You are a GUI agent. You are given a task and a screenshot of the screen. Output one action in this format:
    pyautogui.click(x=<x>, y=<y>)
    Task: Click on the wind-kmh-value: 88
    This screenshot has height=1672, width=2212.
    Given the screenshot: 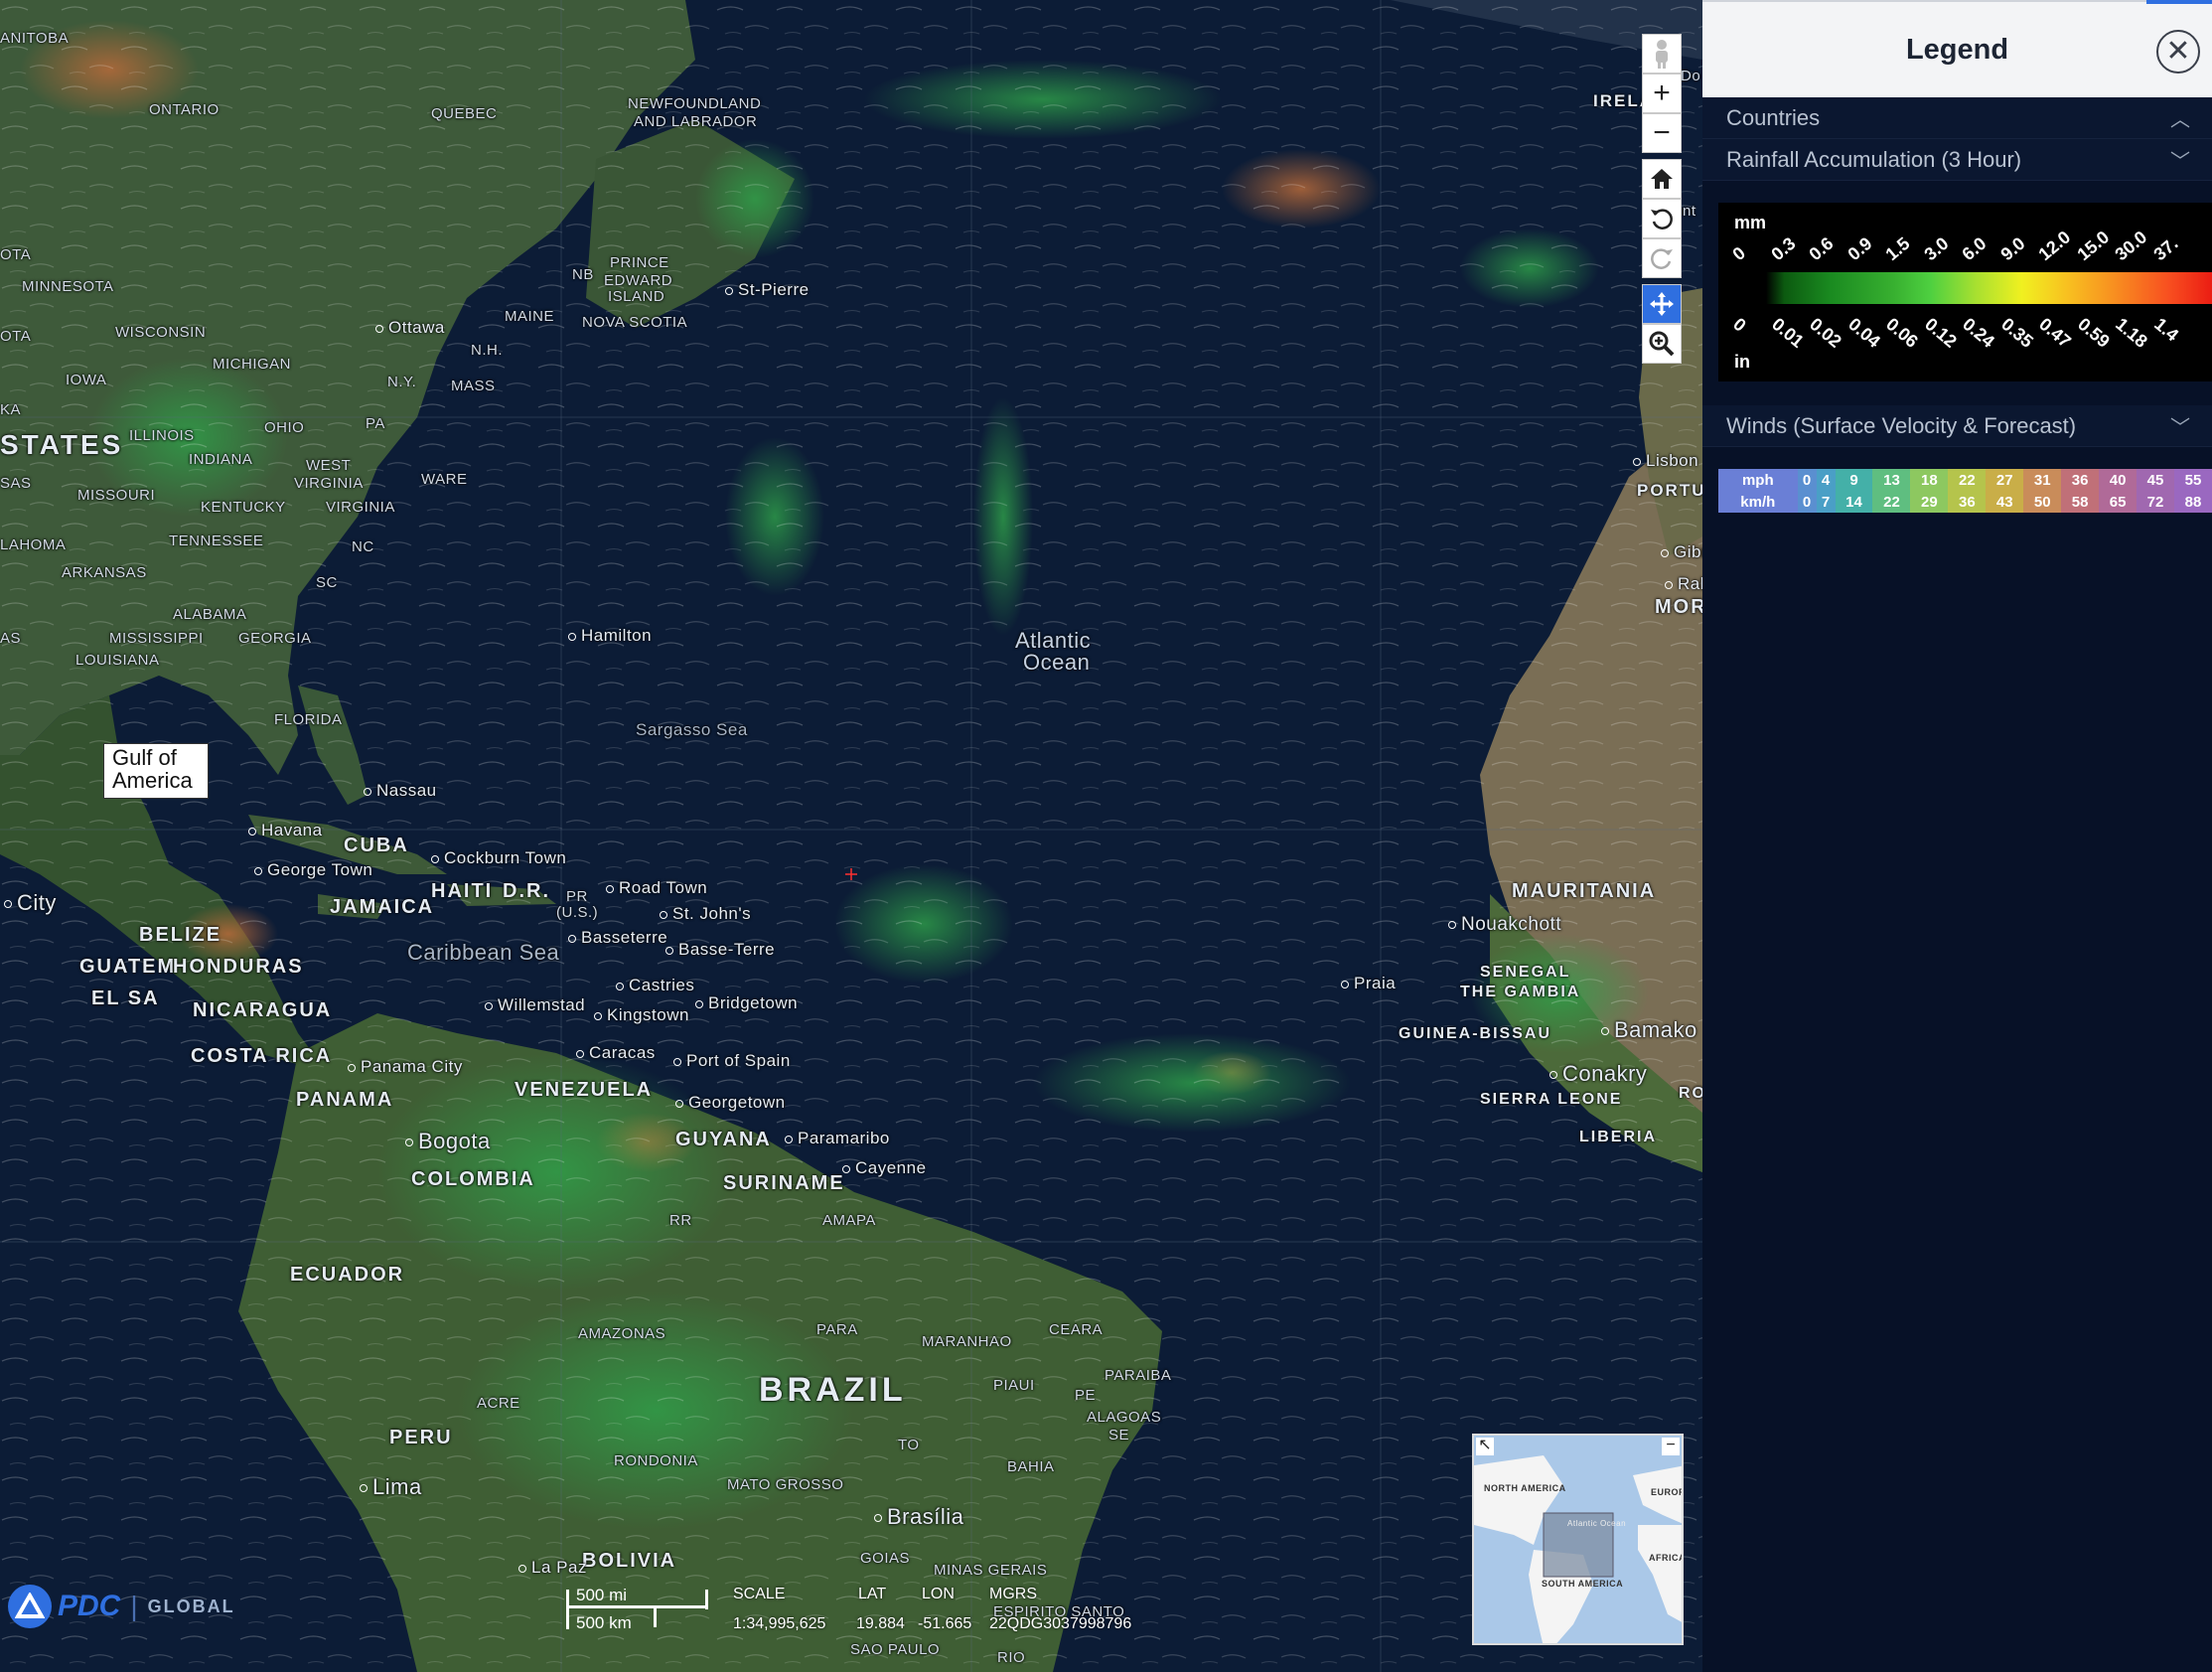 What is the action you would take?
    pyautogui.click(x=2192, y=502)
    